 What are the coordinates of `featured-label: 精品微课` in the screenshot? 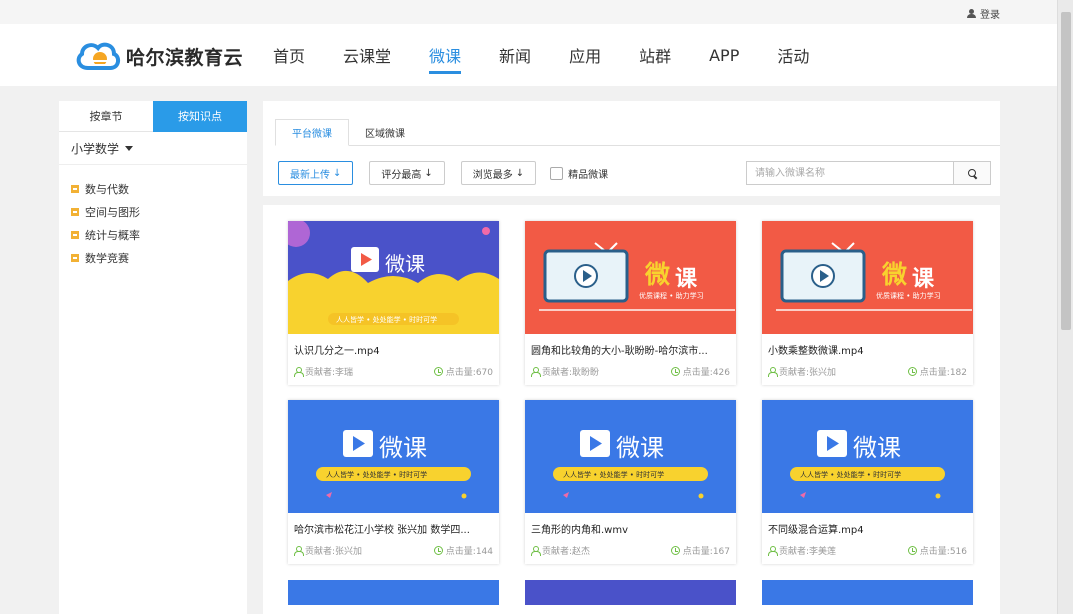 It's located at (588, 175).